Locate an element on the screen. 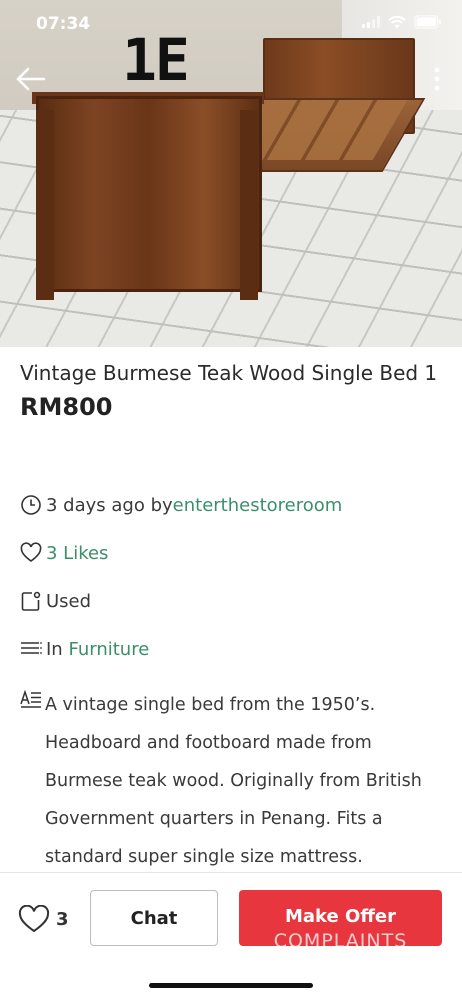 The height and width of the screenshot is (1001, 462). make-offer-label: Make Offer is located at coordinates (340, 916).